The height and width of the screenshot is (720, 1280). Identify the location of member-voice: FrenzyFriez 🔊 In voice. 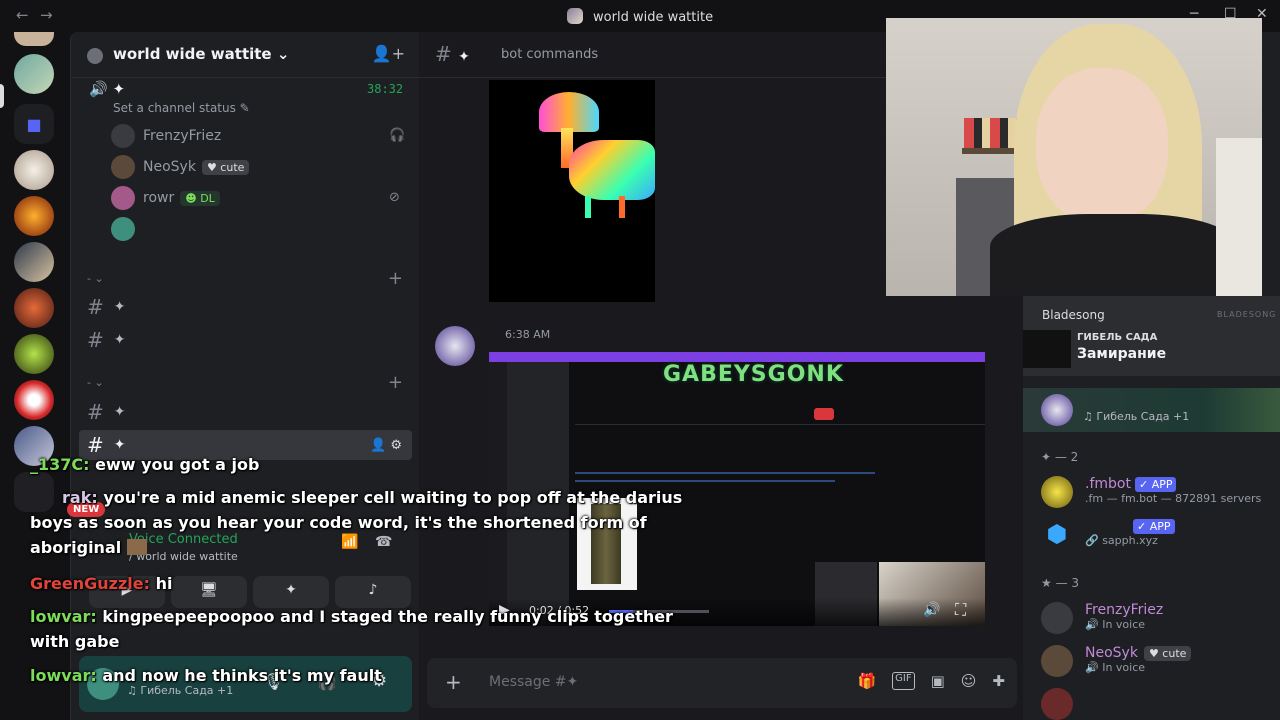
(1102, 618).